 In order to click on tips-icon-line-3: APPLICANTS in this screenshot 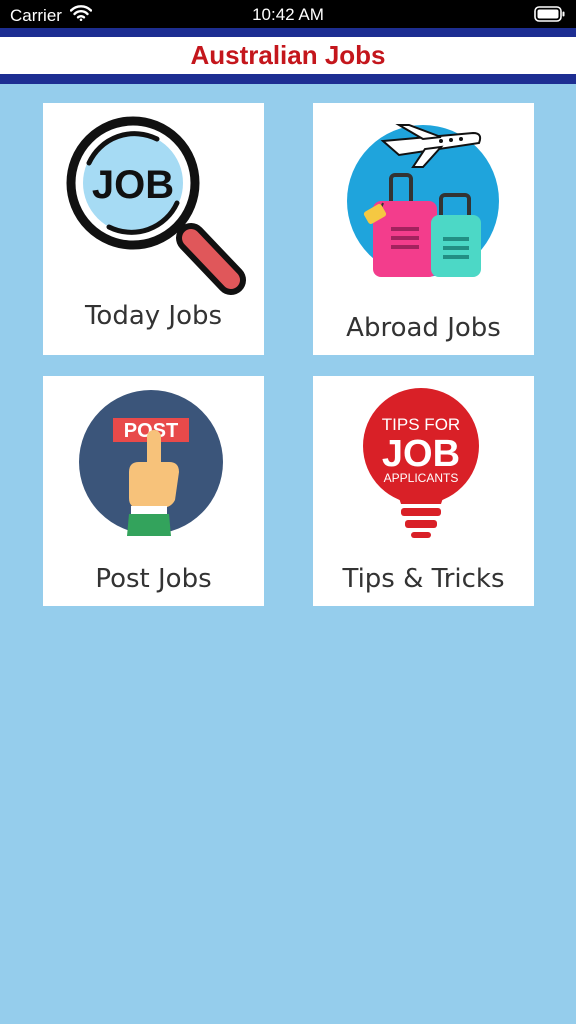, I will do `click(421, 478)`.